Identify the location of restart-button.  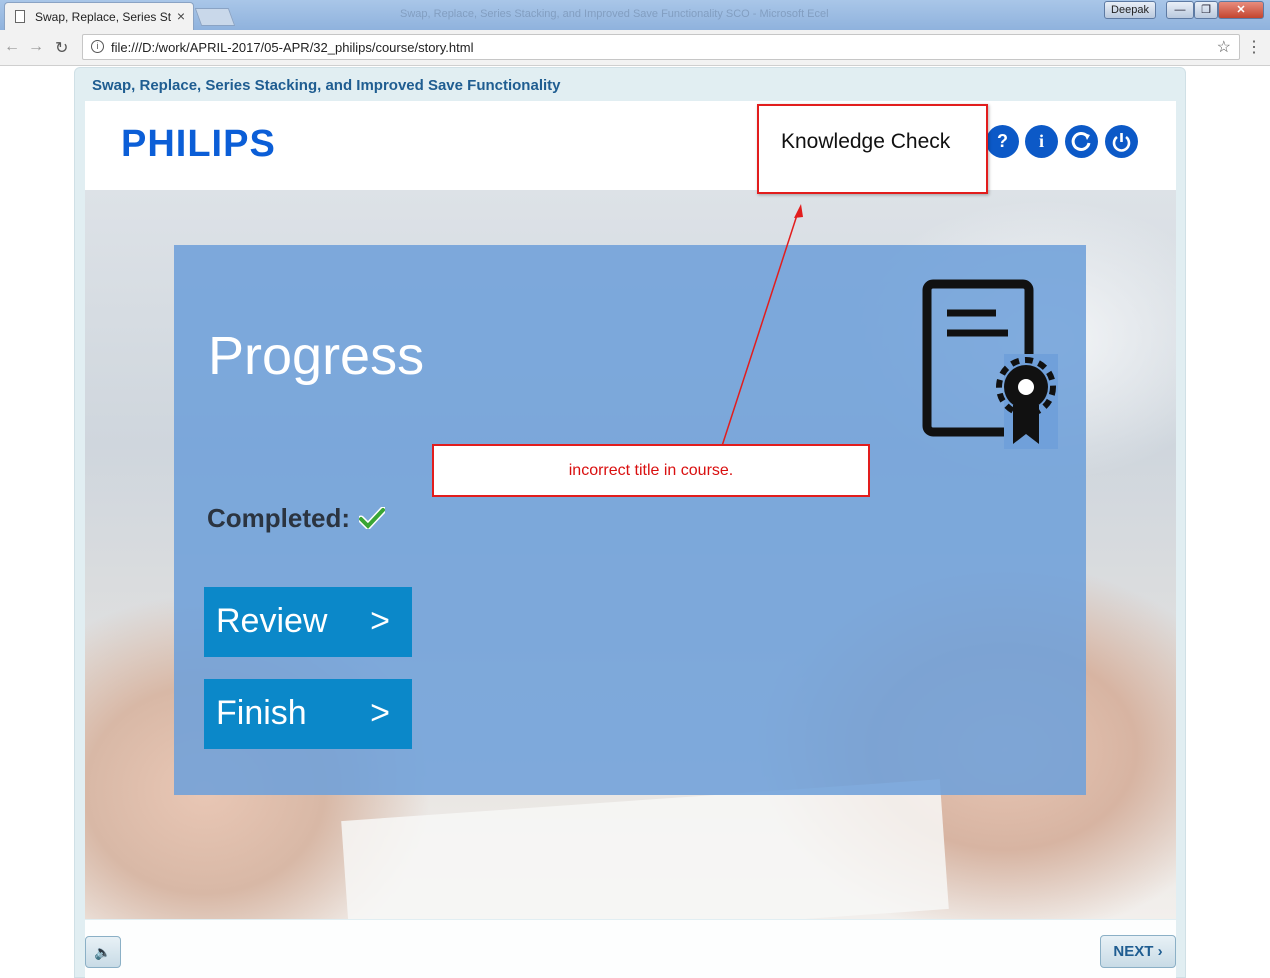
(1081, 141).